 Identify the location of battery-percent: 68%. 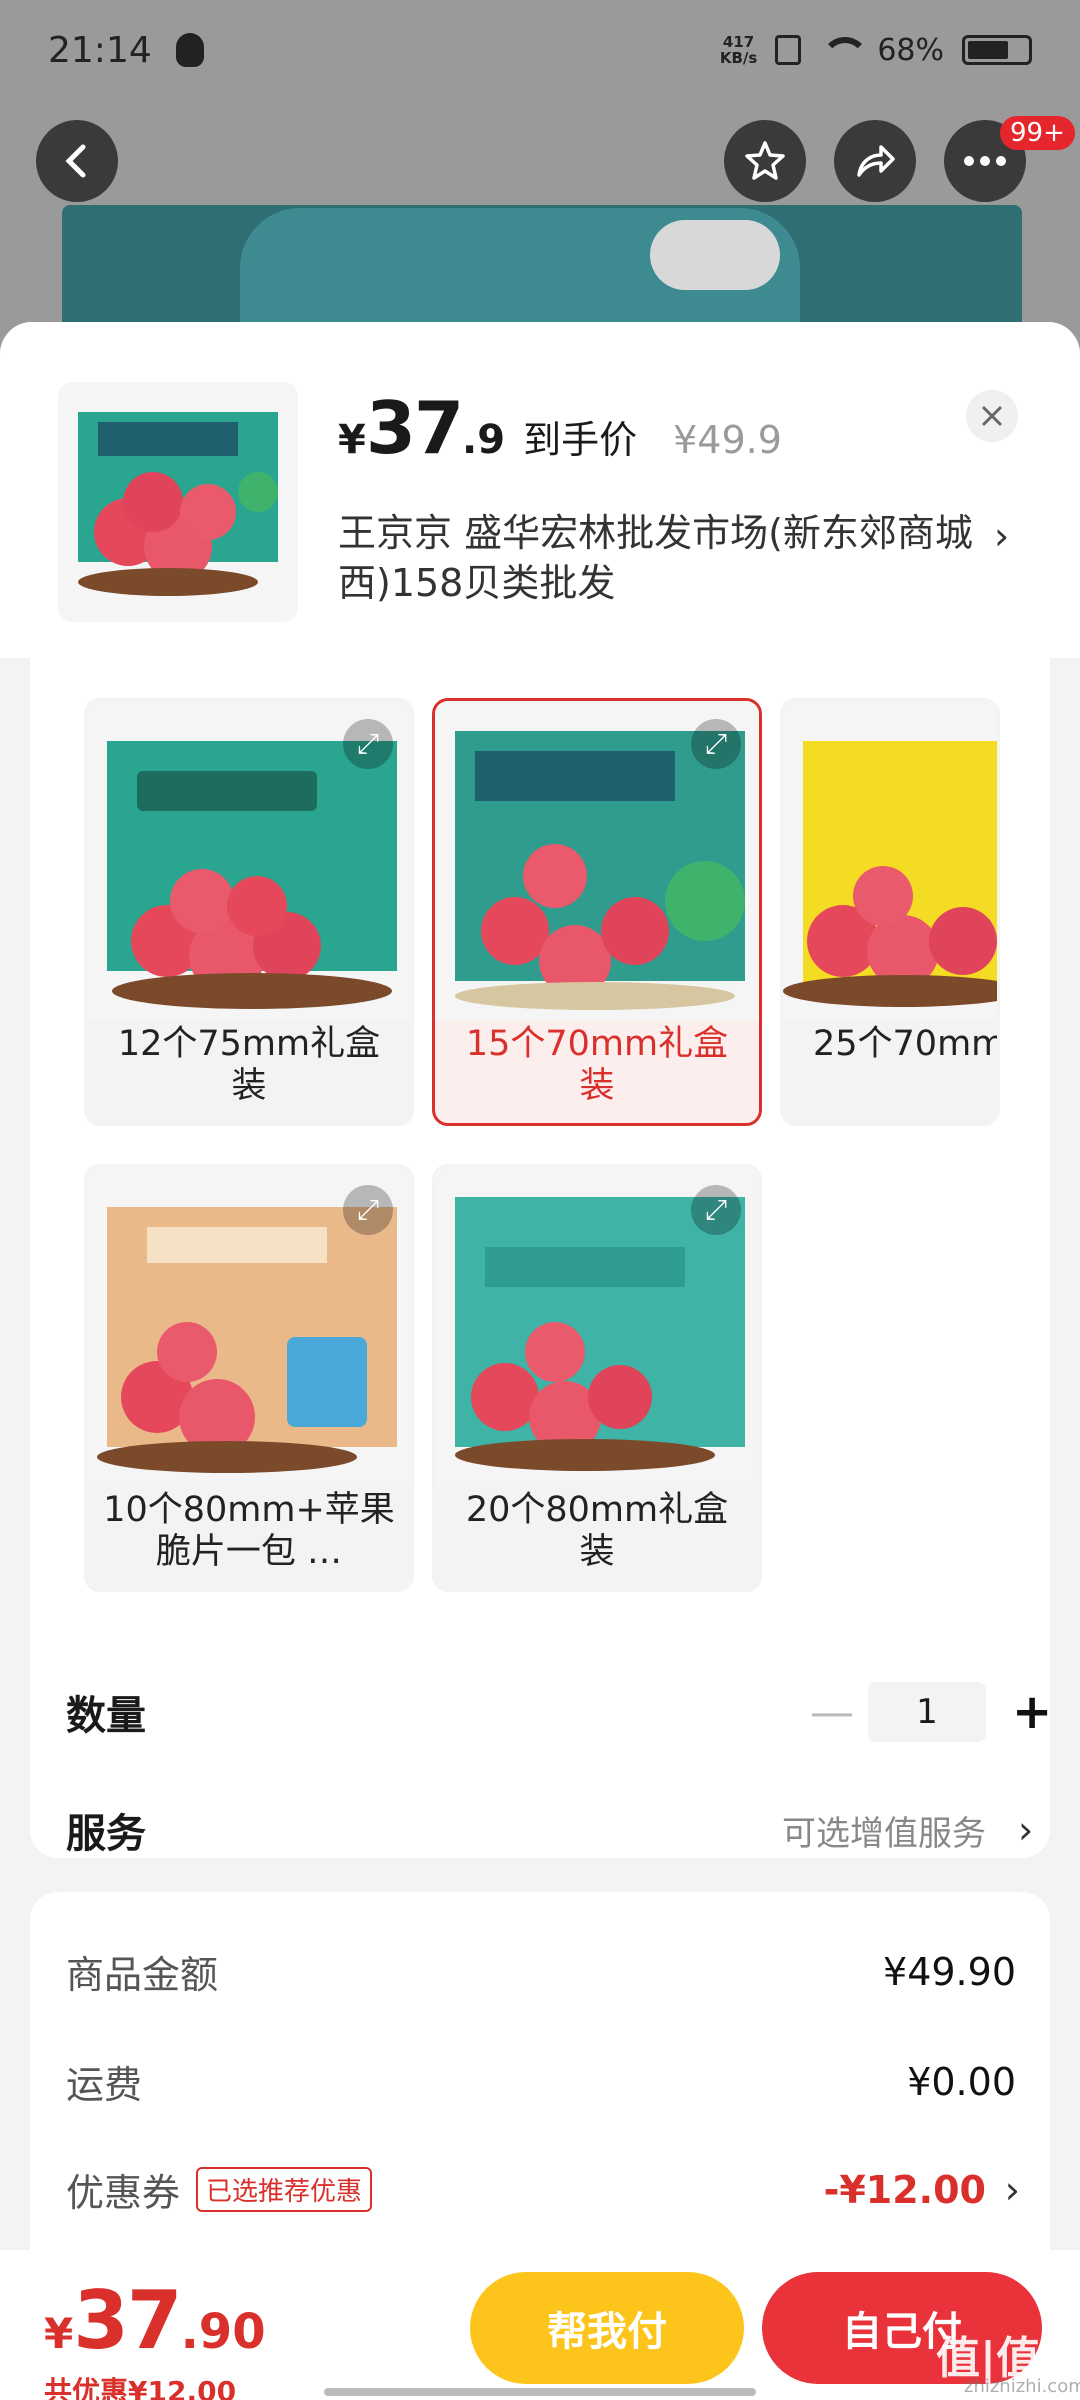
(910, 50).